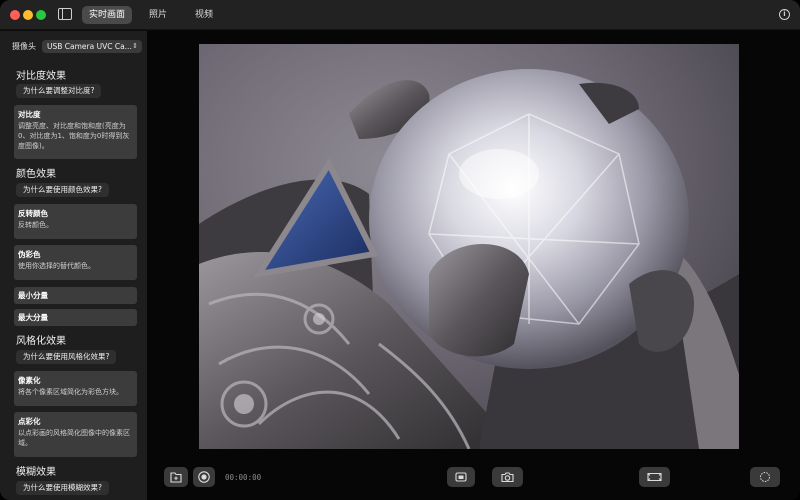  I want to click on tab-live-view: 实时画面, so click(107, 15).